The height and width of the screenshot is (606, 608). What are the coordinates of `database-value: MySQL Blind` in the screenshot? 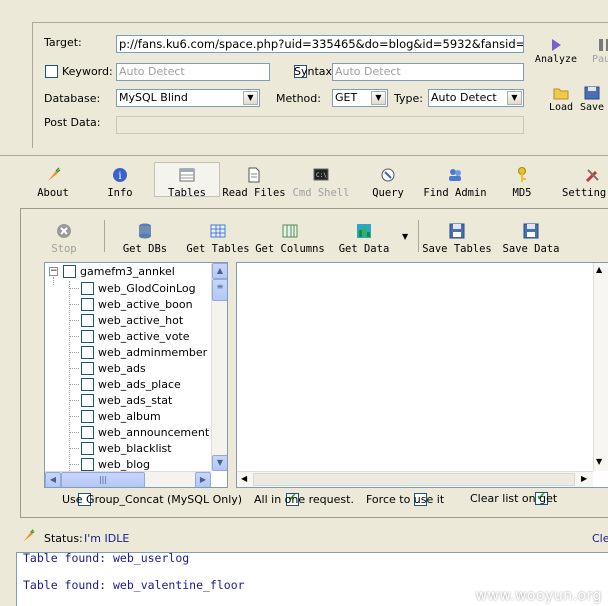 It's located at (153, 97).